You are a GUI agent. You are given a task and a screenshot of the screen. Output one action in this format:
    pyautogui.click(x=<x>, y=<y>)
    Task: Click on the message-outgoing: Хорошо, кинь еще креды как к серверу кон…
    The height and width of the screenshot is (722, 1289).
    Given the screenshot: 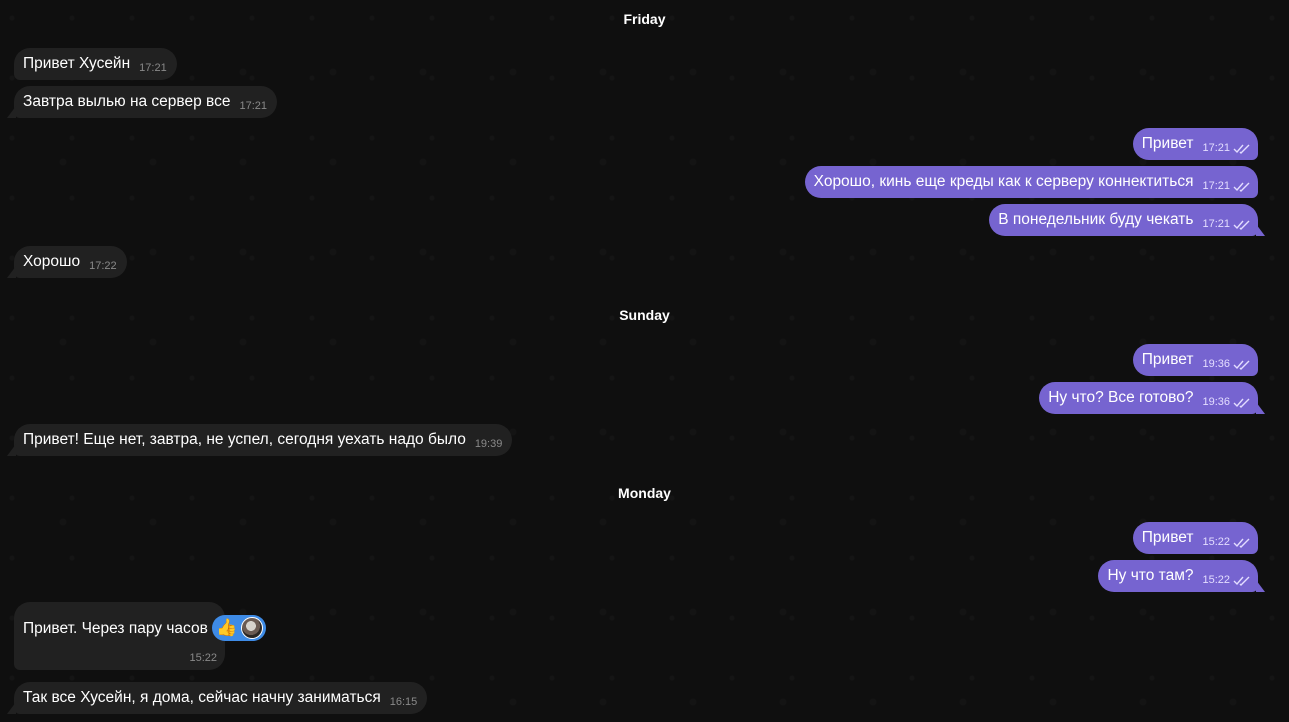 What is the action you would take?
    pyautogui.click(x=1031, y=182)
    